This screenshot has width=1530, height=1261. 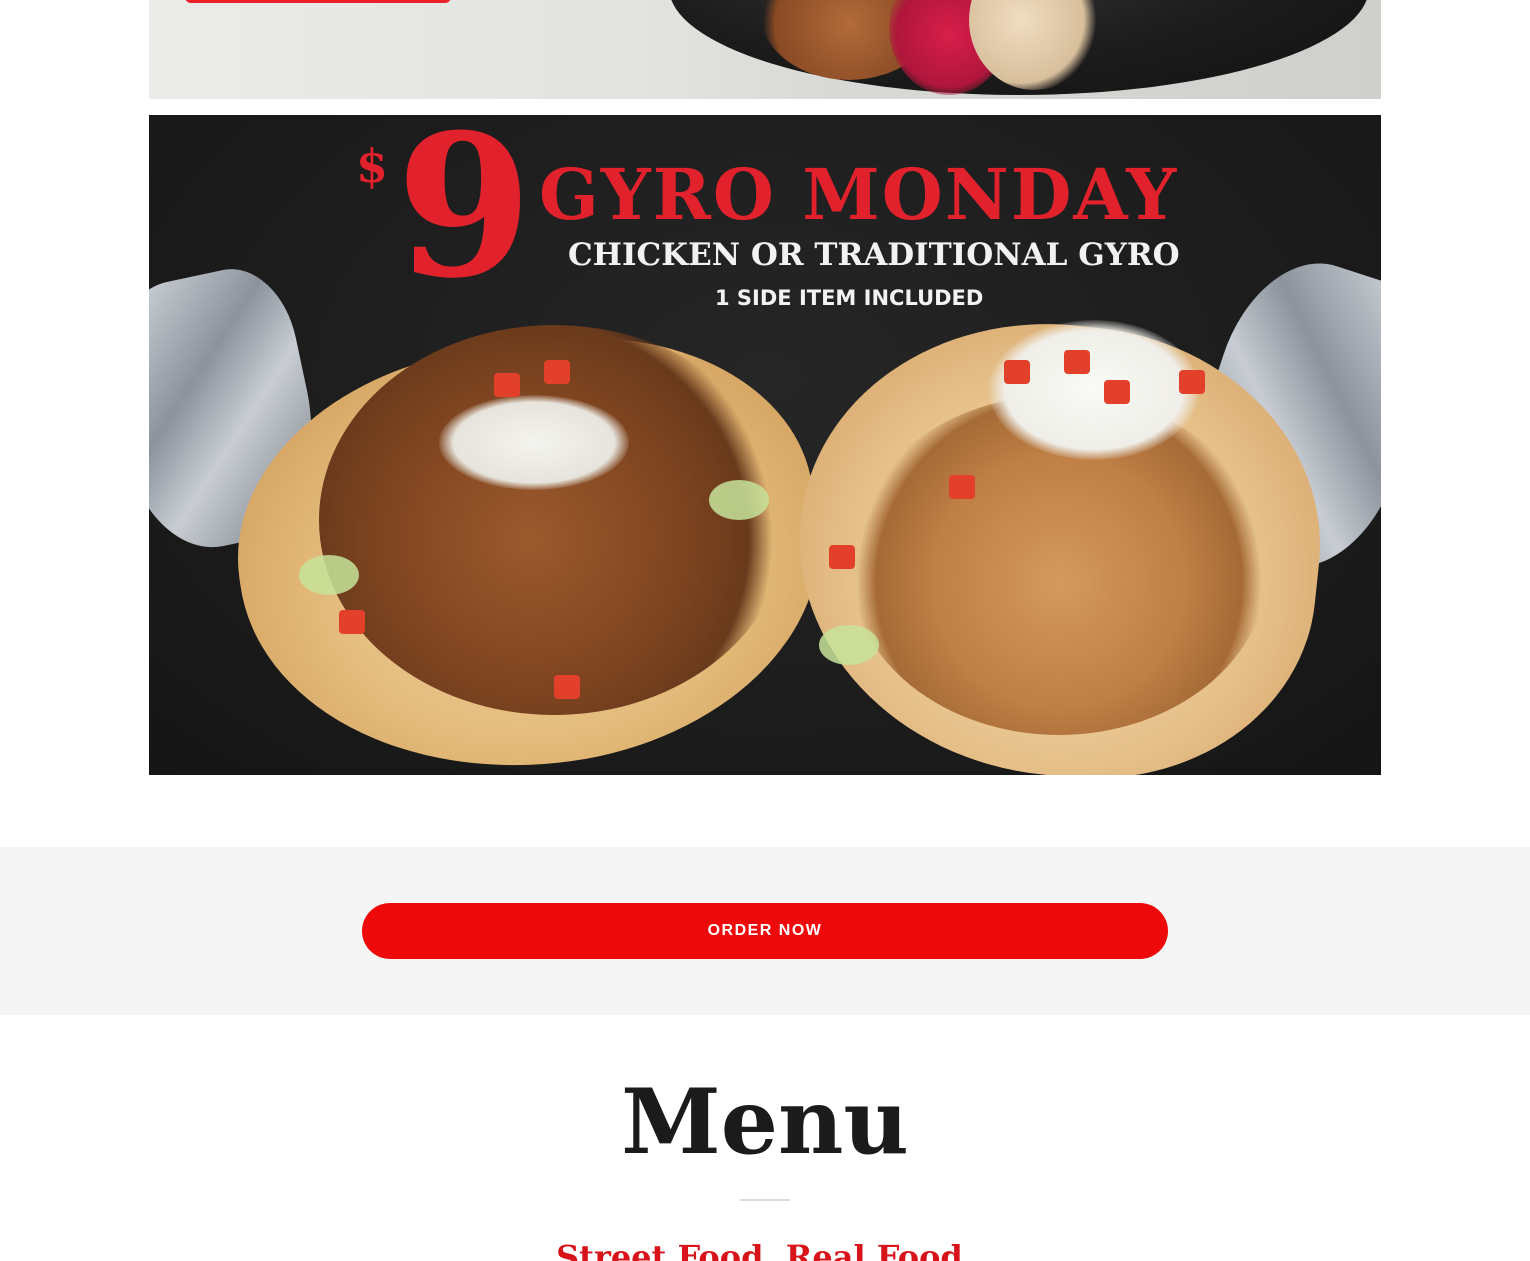 I want to click on order-now-button: ORDER NOW, so click(x=765, y=931).